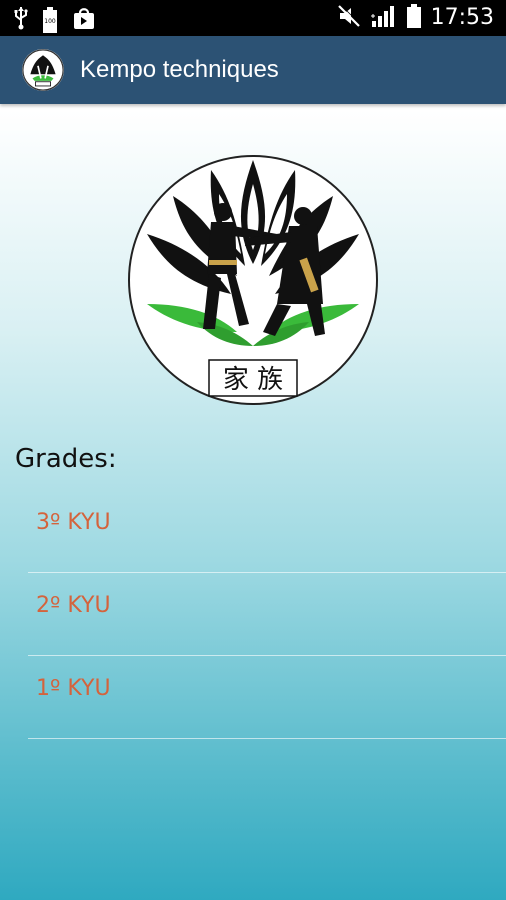  What do you see at coordinates (66, 459) in the screenshot?
I see `grades-heading: Grades:` at bounding box center [66, 459].